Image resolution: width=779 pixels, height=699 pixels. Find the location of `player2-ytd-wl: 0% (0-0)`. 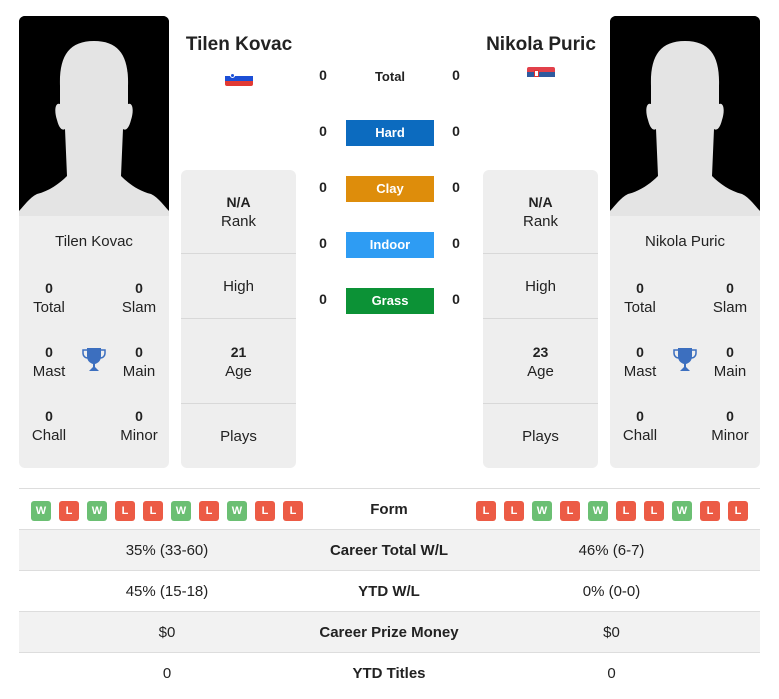

player2-ytd-wl: 0% (0-0) is located at coordinates (611, 591).